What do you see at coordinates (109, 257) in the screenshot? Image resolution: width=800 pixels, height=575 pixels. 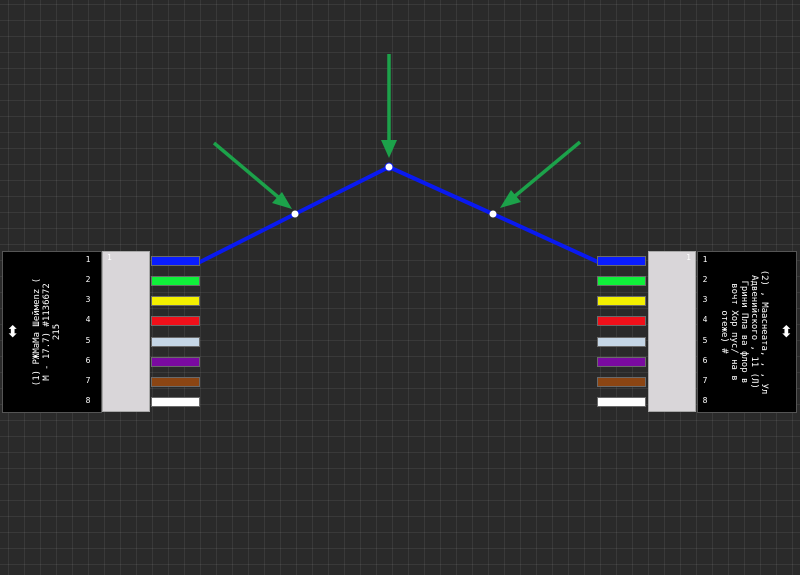 I see `connector-1-mark: 1` at bounding box center [109, 257].